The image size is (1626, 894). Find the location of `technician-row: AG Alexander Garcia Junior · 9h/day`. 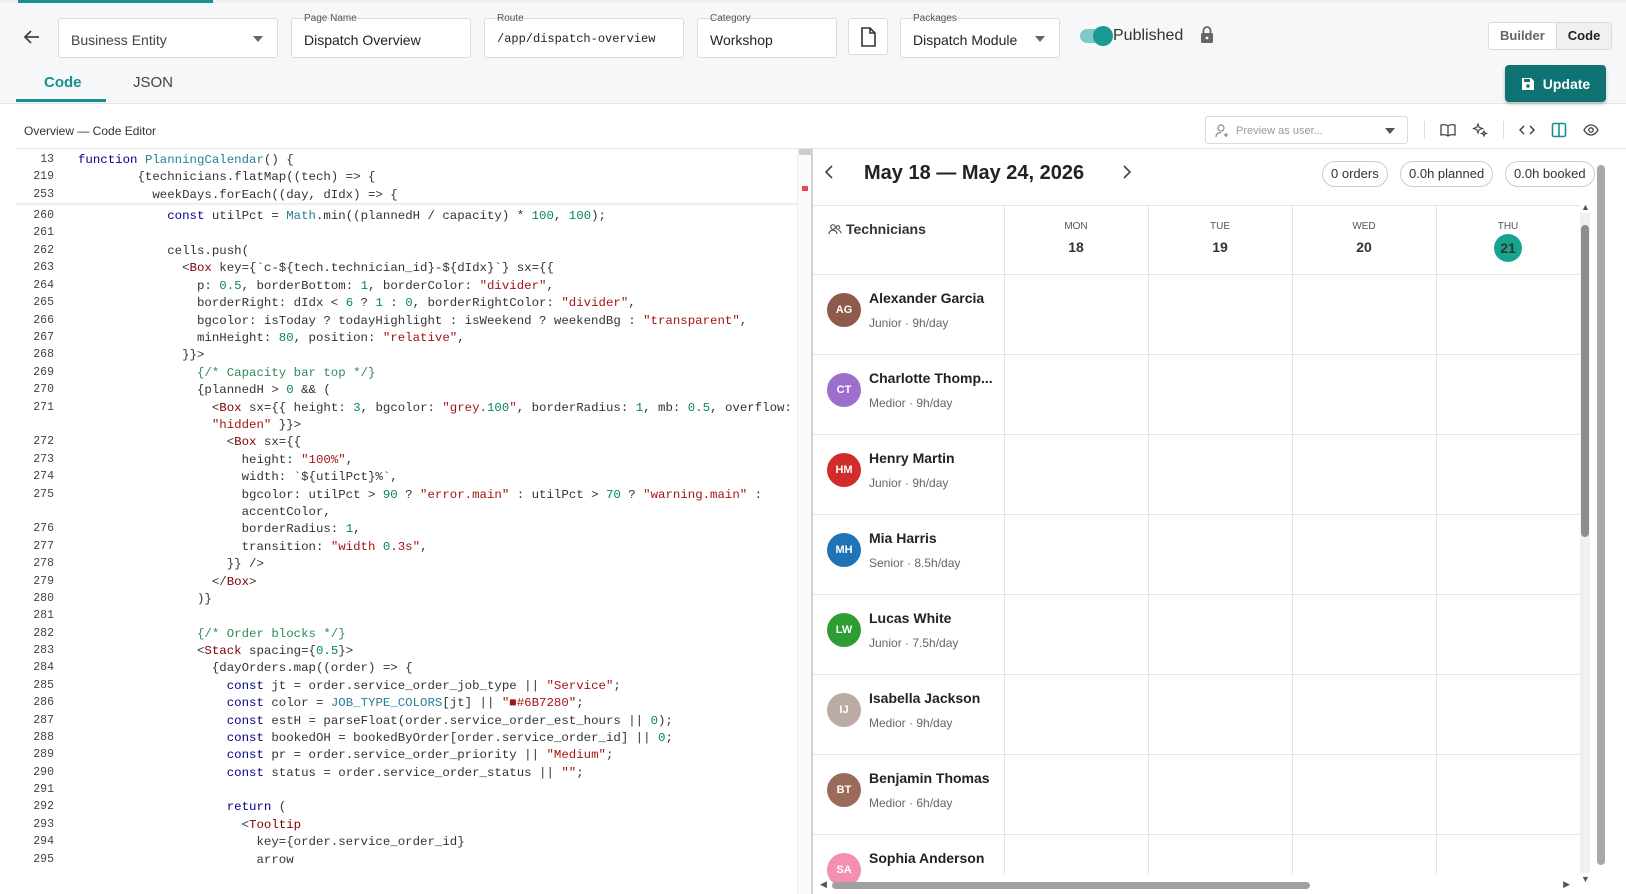

technician-row: AG Alexander Garcia Junior · 9h/day is located at coordinates (908, 315).